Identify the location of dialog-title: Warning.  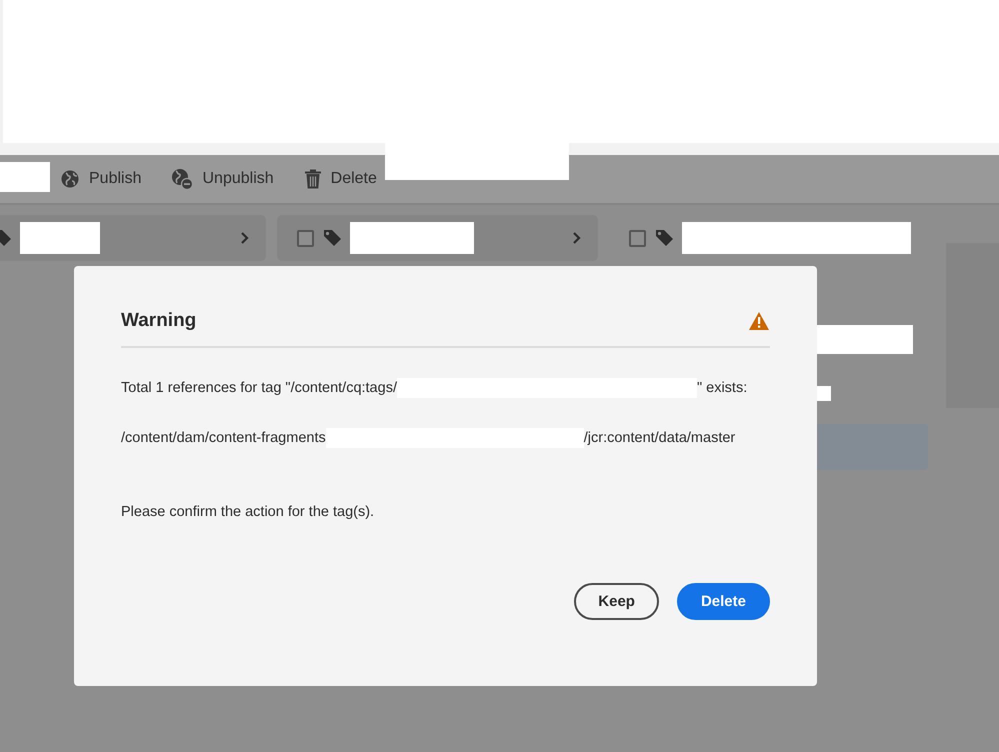
(158, 321).